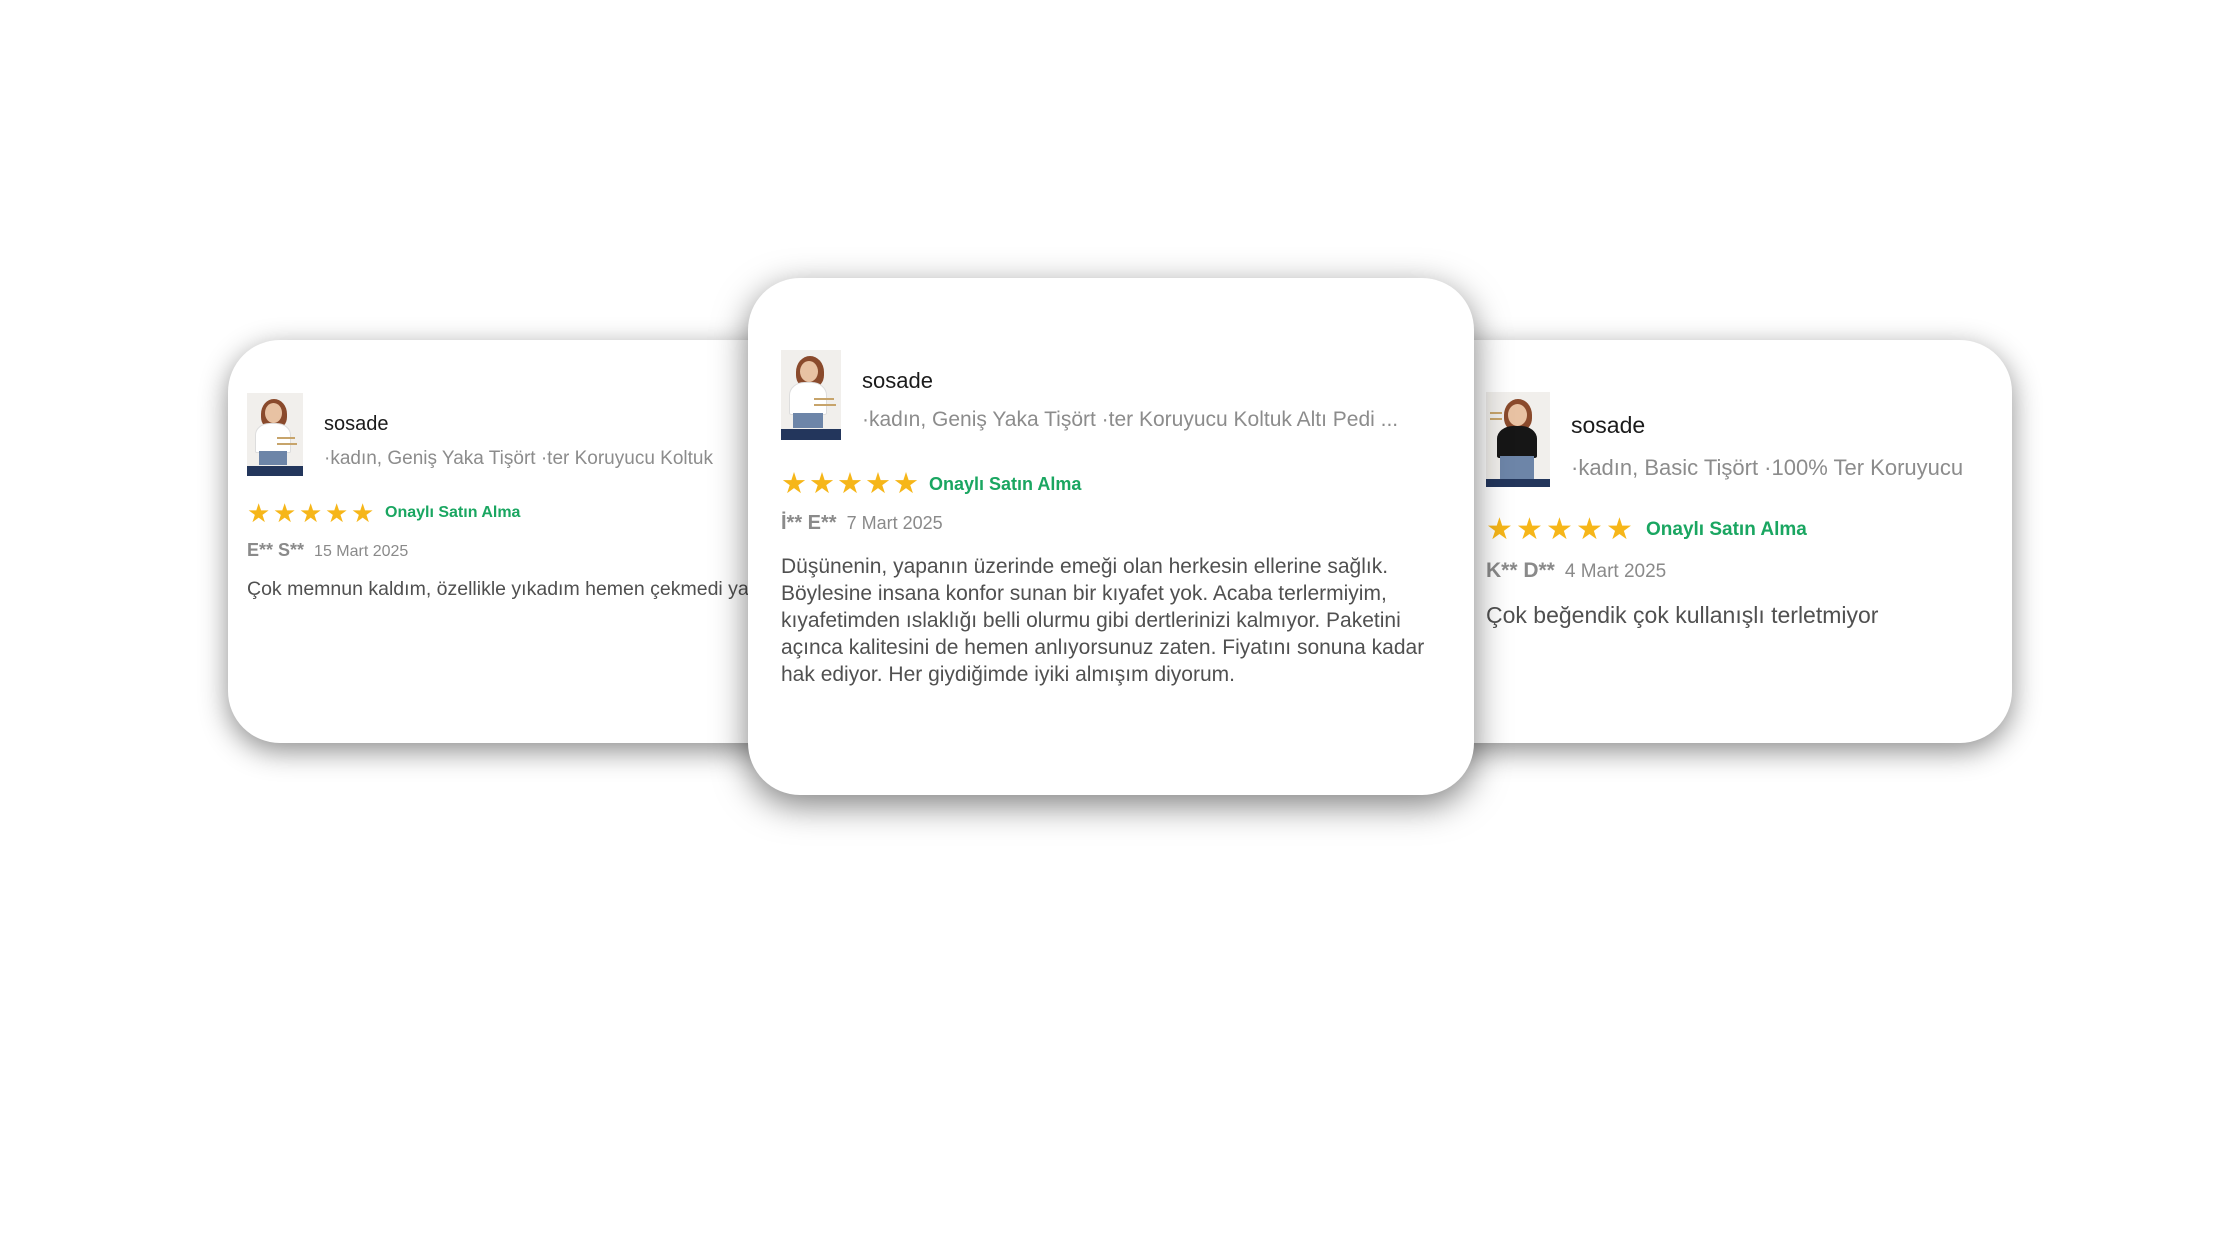 Image resolution: width=2220 pixels, height=1248 pixels. What do you see at coordinates (1682, 615) in the screenshot?
I see `review-comment: Çok beğendik çok kullanışlı terletmiyor` at bounding box center [1682, 615].